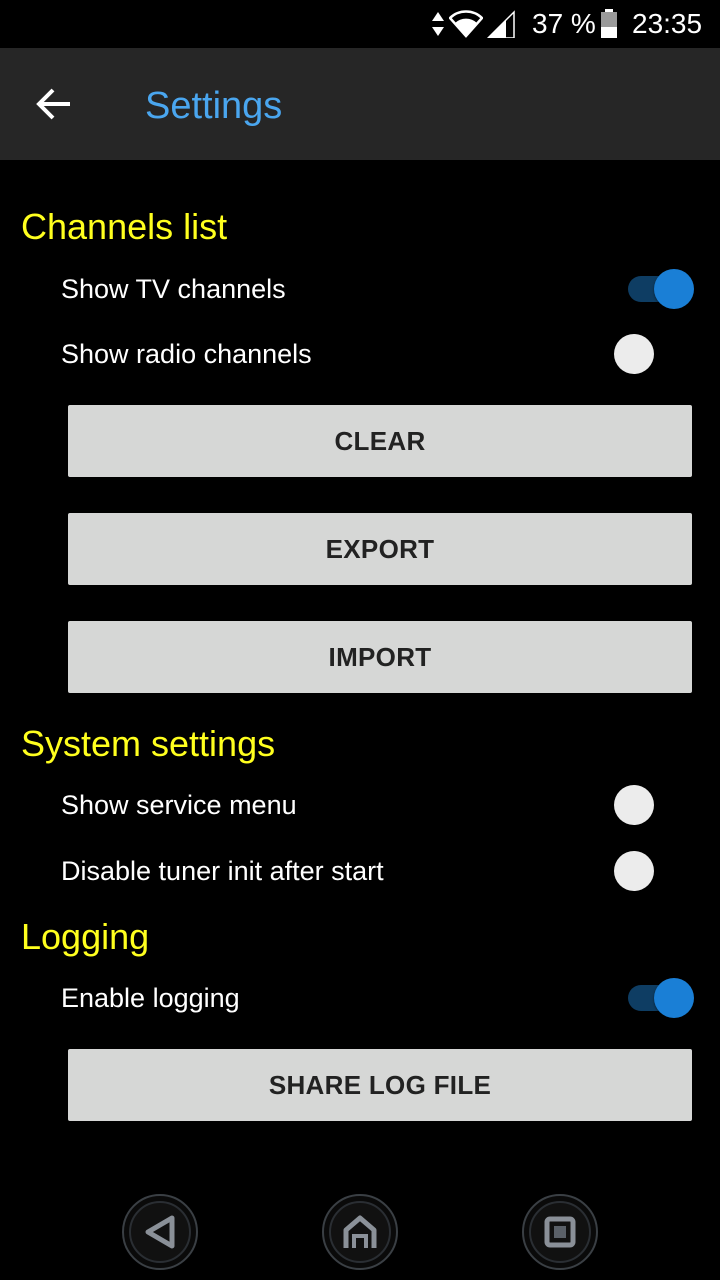  I want to click on pref-disable-tuner-init: Disable tuner init after start, so click(360, 872).